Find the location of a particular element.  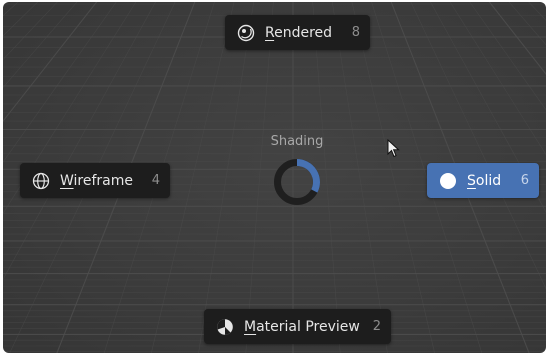

pie-item-label: Material Preview is located at coordinates (302, 326).